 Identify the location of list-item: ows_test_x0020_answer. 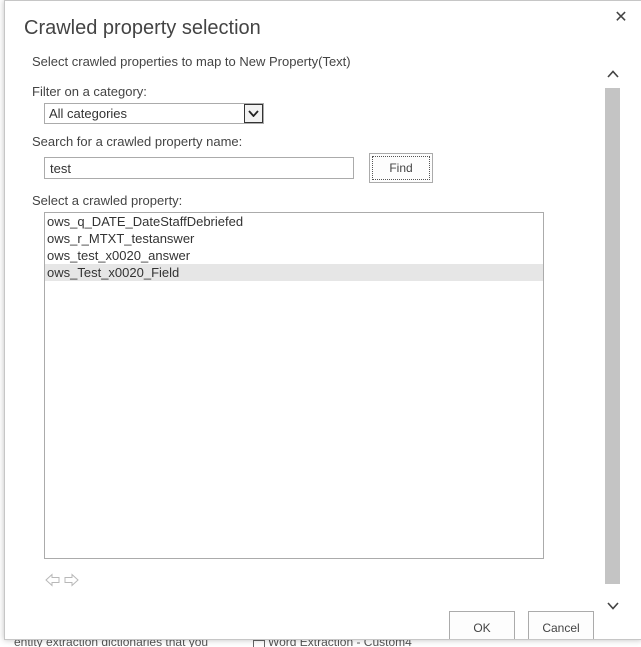
(294, 255).